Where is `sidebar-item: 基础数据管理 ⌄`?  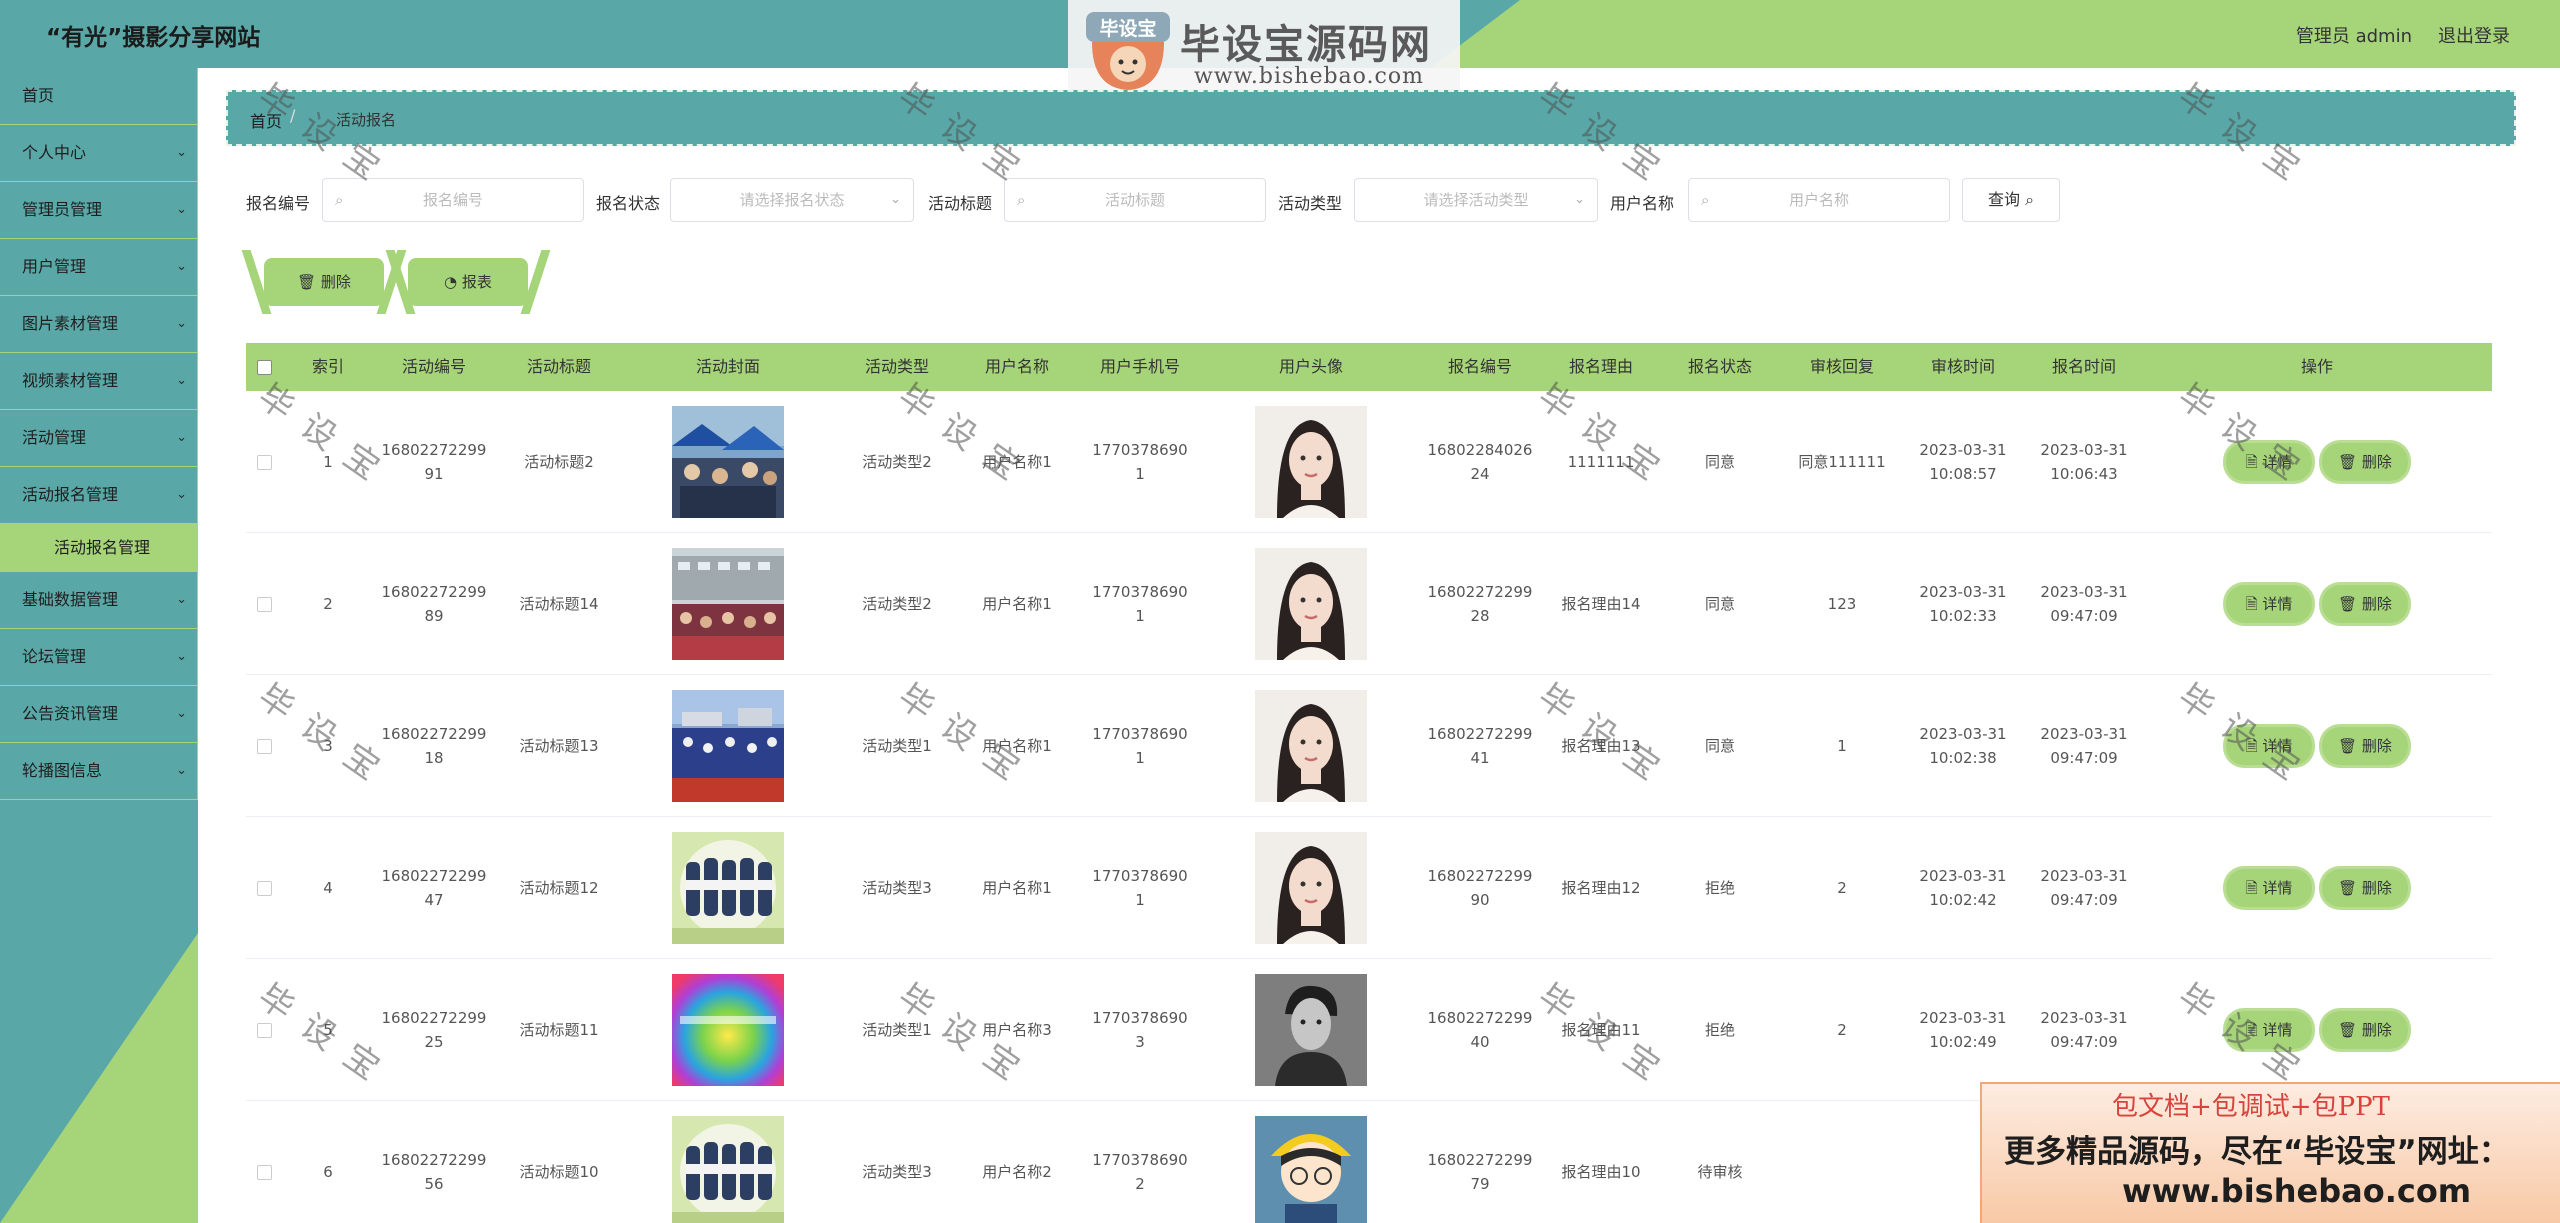
sidebar-item: 基础数据管理 ⌄ is located at coordinates (99, 600).